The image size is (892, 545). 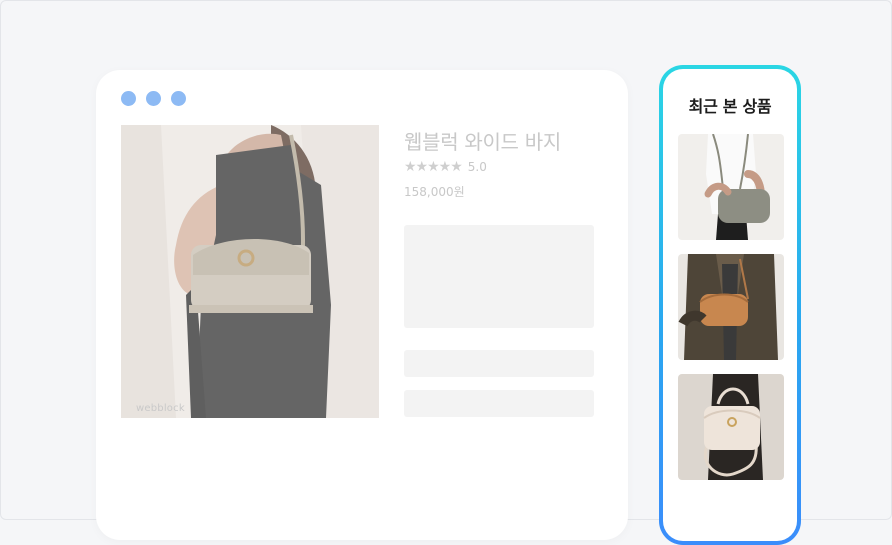 I want to click on gray-crossbody-bag-photo, so click(x=731, y=187).